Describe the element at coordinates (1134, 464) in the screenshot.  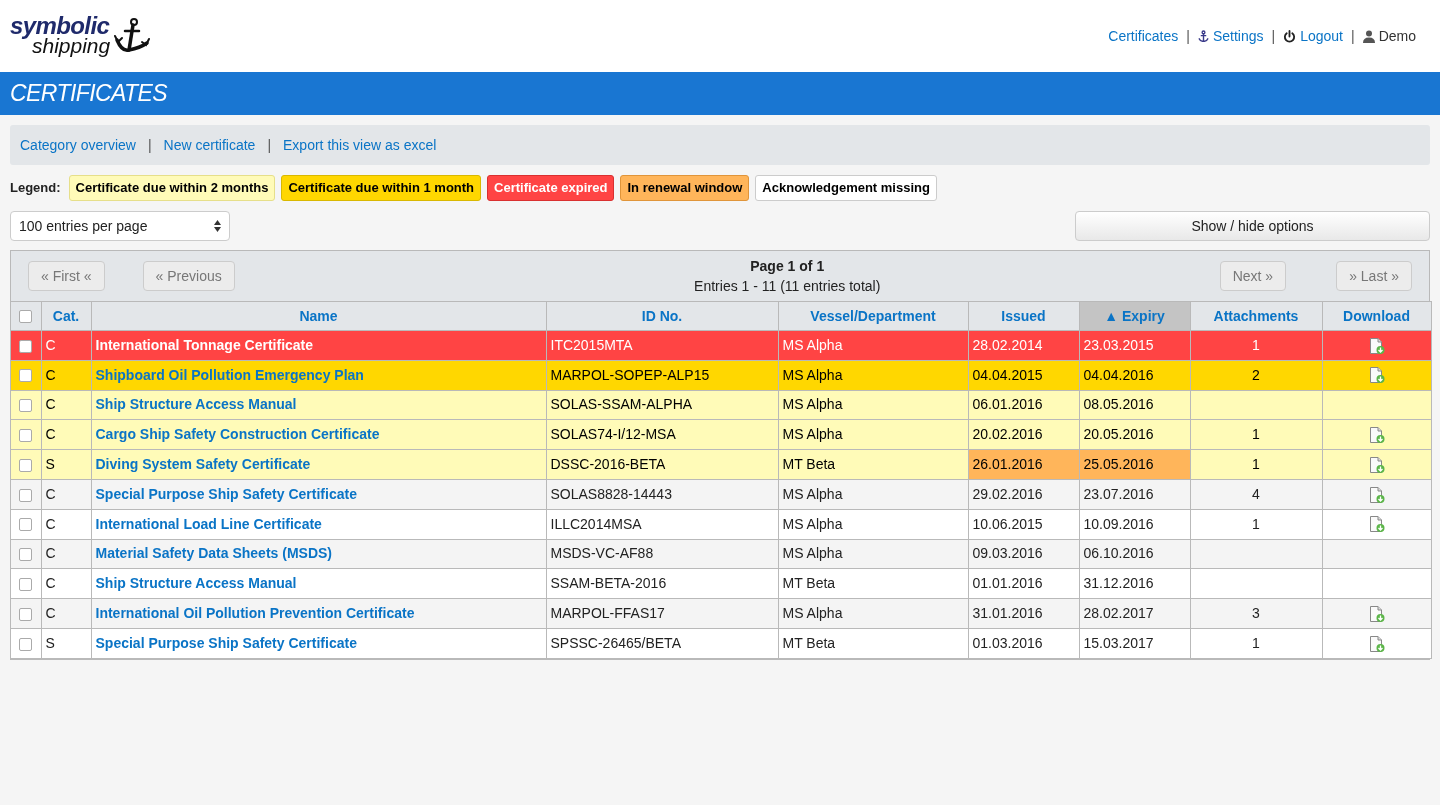
I see `table-cell: 25.05.2016` at that location.